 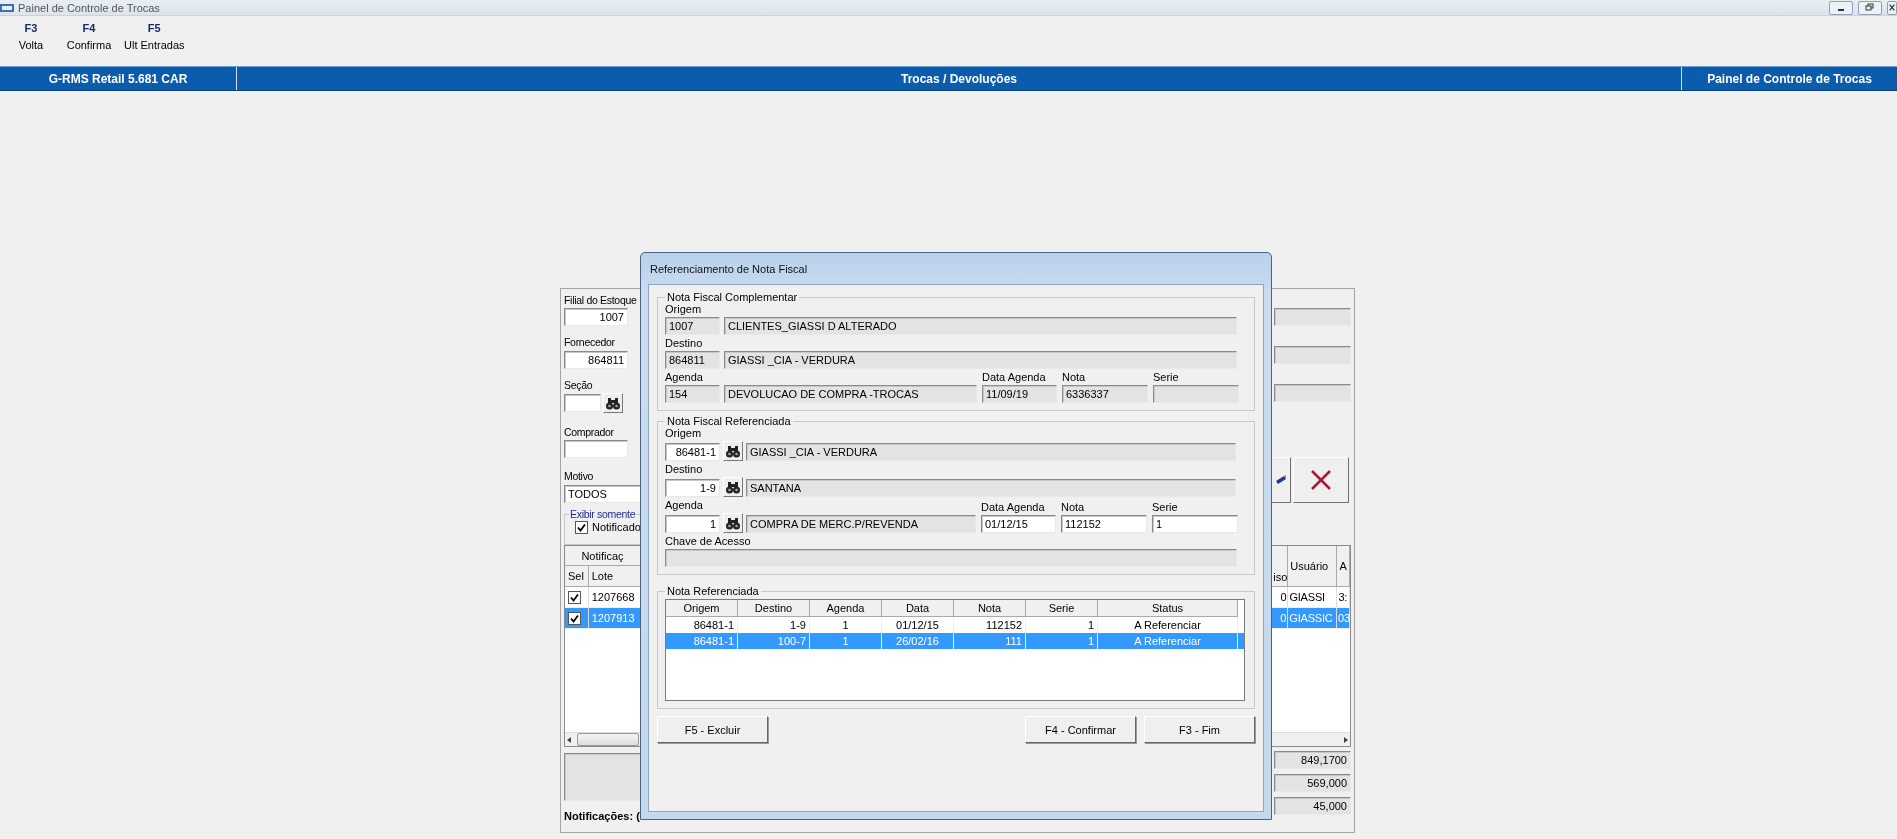 What do you see at coordinates (712, 729) in the screenshot?
I see `delete-button: F5 - Excluir` at bounding box center [712, 729].